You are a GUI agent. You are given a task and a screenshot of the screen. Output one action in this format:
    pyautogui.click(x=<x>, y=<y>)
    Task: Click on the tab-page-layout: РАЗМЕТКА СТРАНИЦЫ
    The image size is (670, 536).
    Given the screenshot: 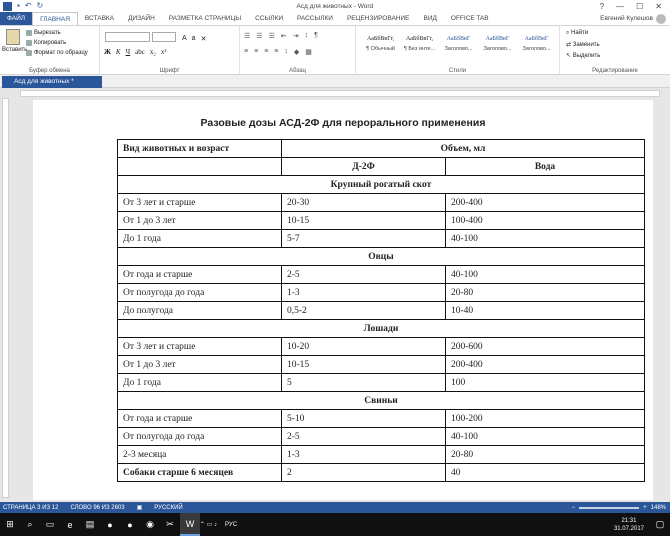 What is the action you would take?
    pyautogui.click(x=205, y=18)
    